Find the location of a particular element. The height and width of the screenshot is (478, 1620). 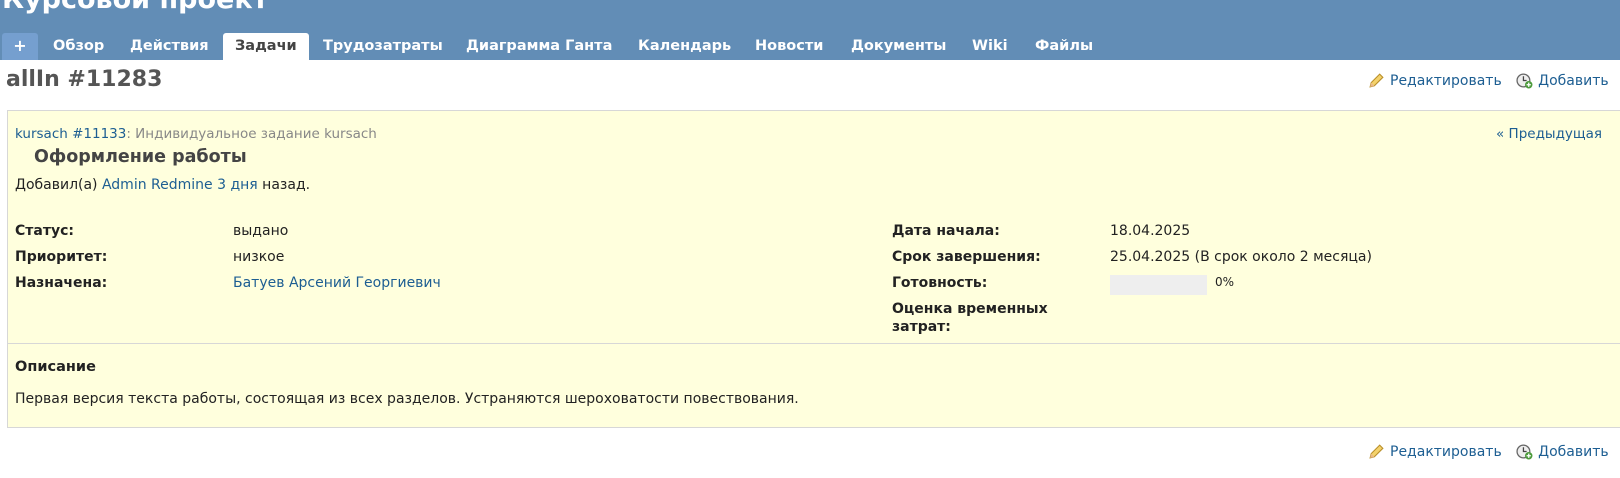

age-link: 3 дня is located at coordinates (237, 185).